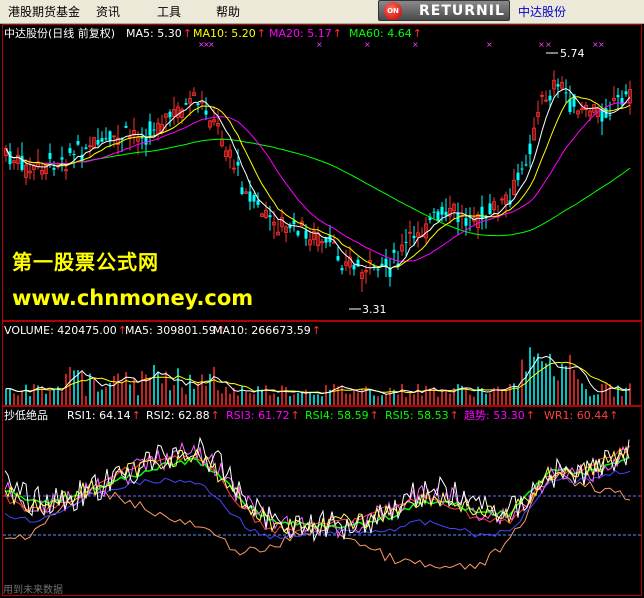 The height and width of the screenshot is (598, 644). I want to click on future-data-note: 用到未来数据, so click(33, 590).